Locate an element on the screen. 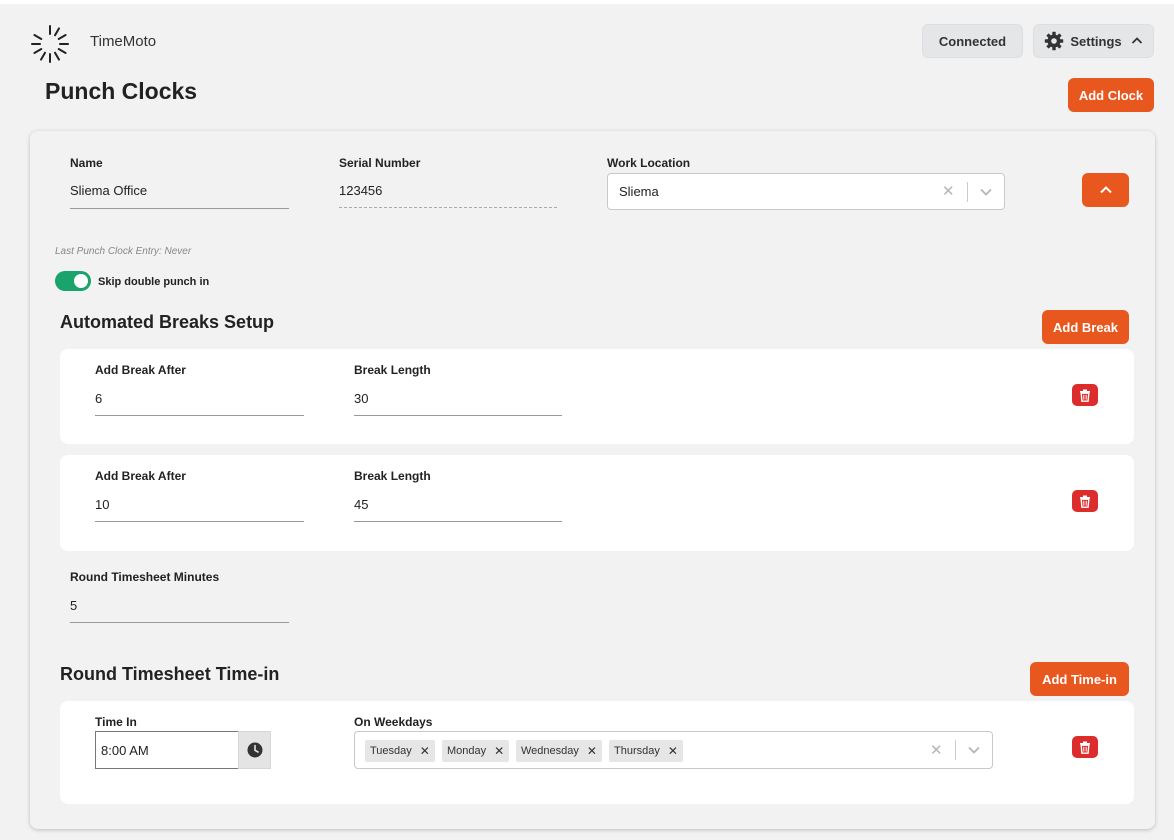  round-minutes-input: 5 is located at coordinates (73, 605).